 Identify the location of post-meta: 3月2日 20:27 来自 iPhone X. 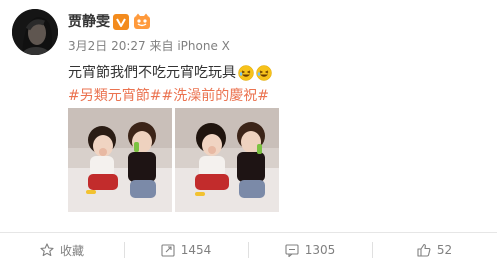
(149, 46).